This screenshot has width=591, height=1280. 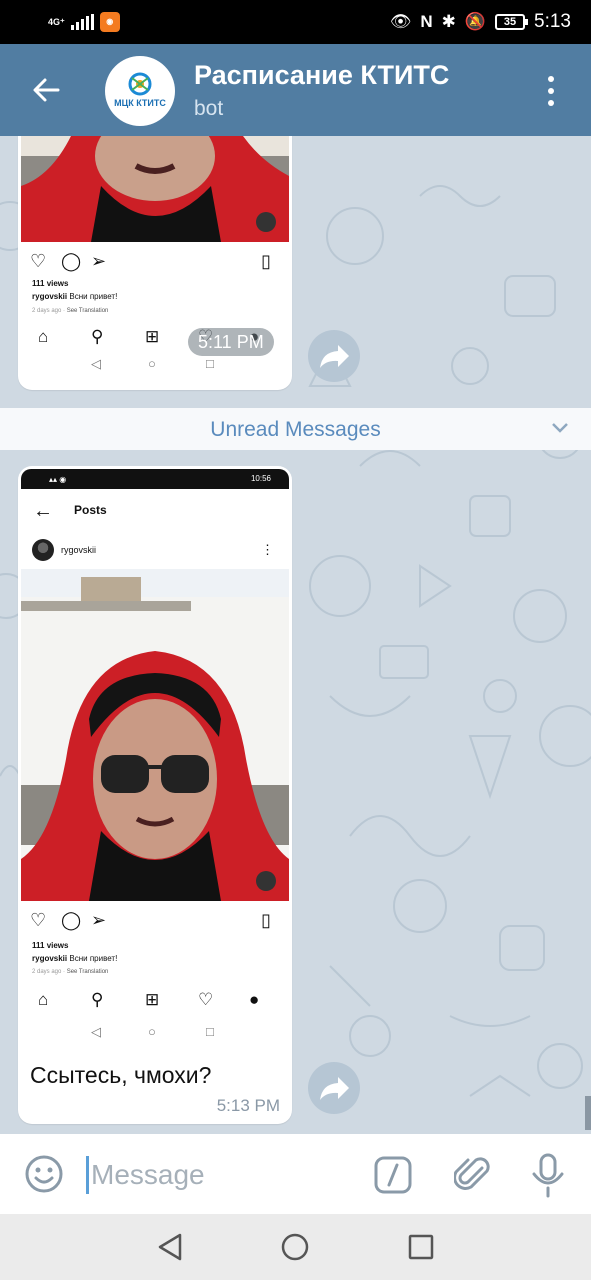 What do you see at coordinates (321, 75) in the screenshot?
I see `chat-title: Расписание КТИТС` at bounding box center [321, 75].